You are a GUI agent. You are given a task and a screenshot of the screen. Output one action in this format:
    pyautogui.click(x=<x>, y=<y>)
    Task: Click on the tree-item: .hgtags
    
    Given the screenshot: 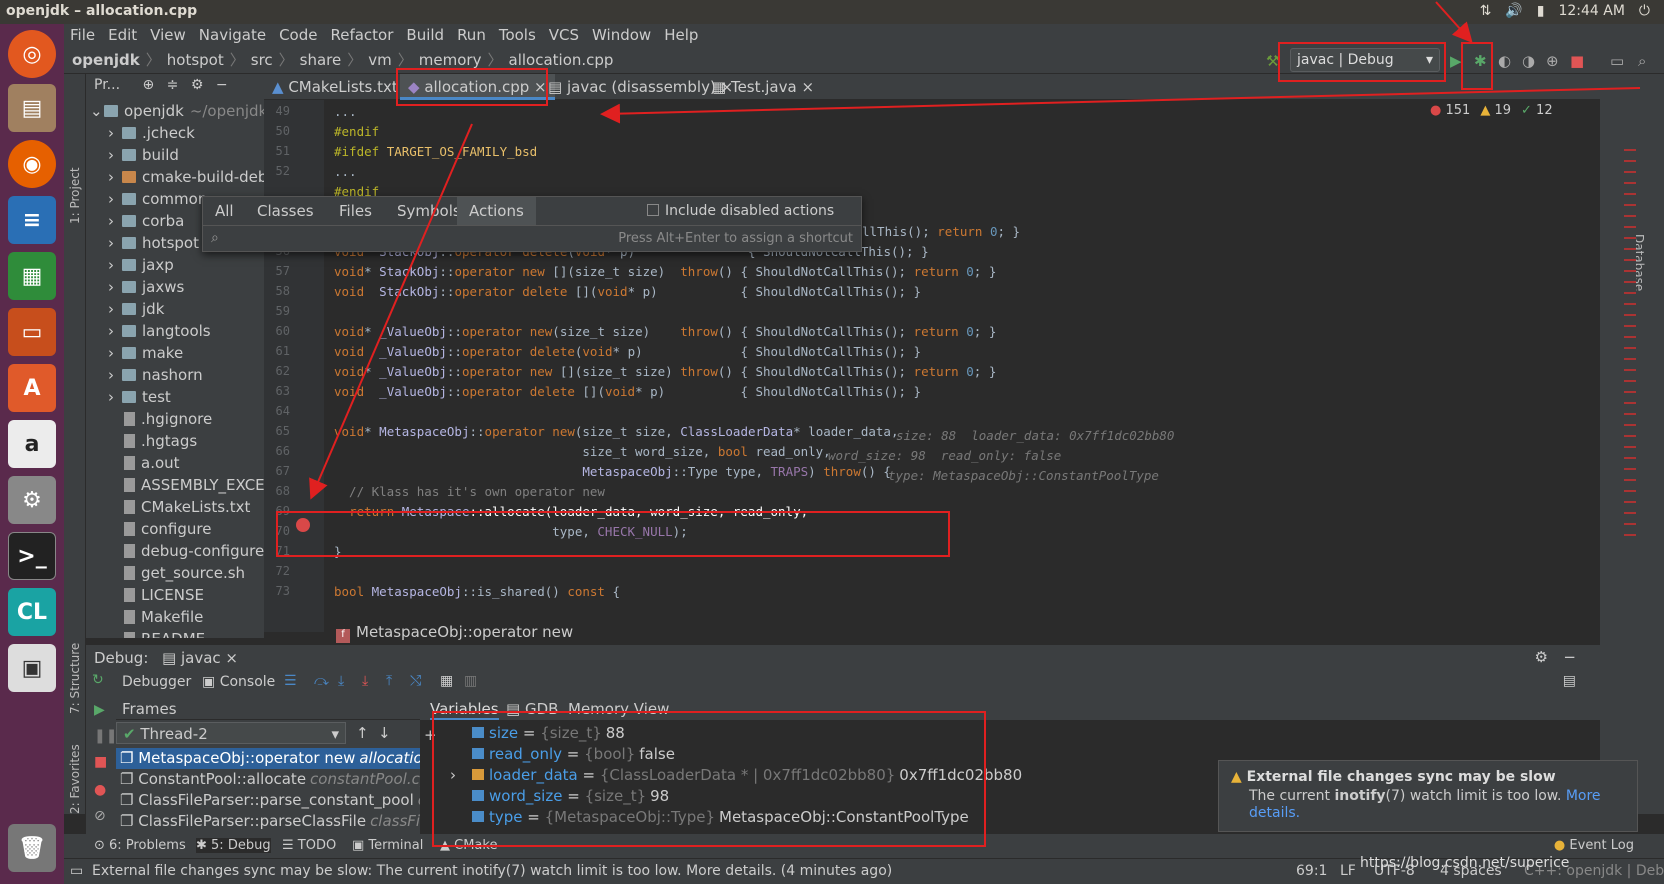 What is the action you would take?
    pyautogui.click(x=160, y=440)
    